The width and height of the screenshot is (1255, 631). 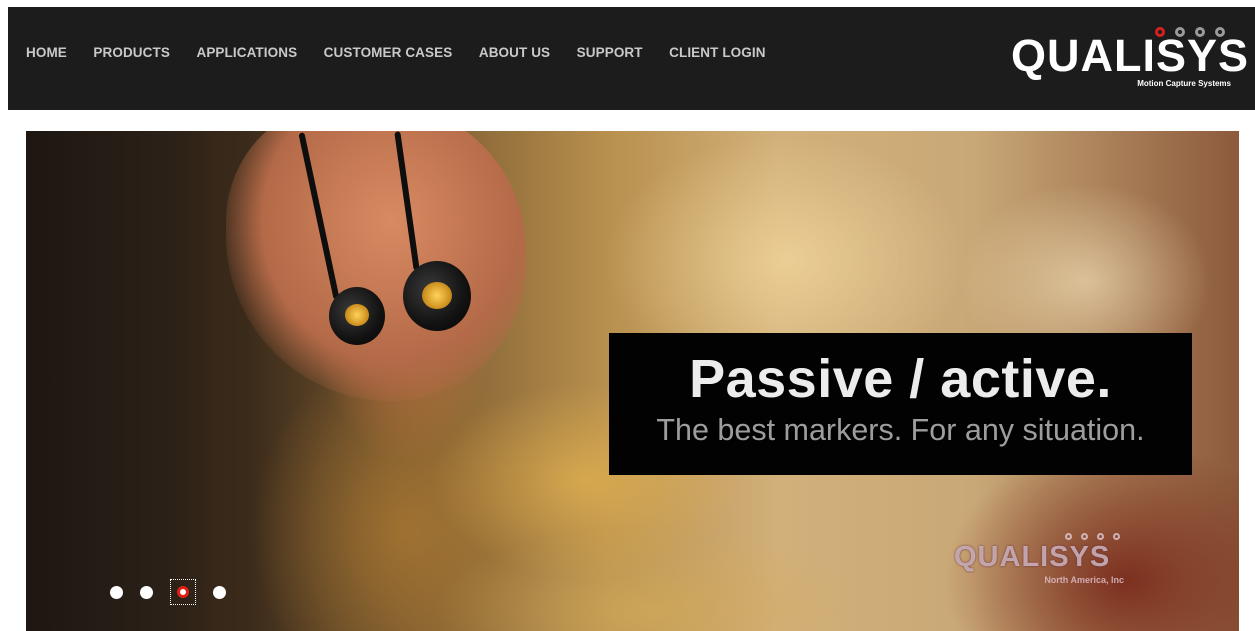 I want to click on qualisys-logo: QUALISYS Motion Capture Systems, so click(x=1129, y=59).